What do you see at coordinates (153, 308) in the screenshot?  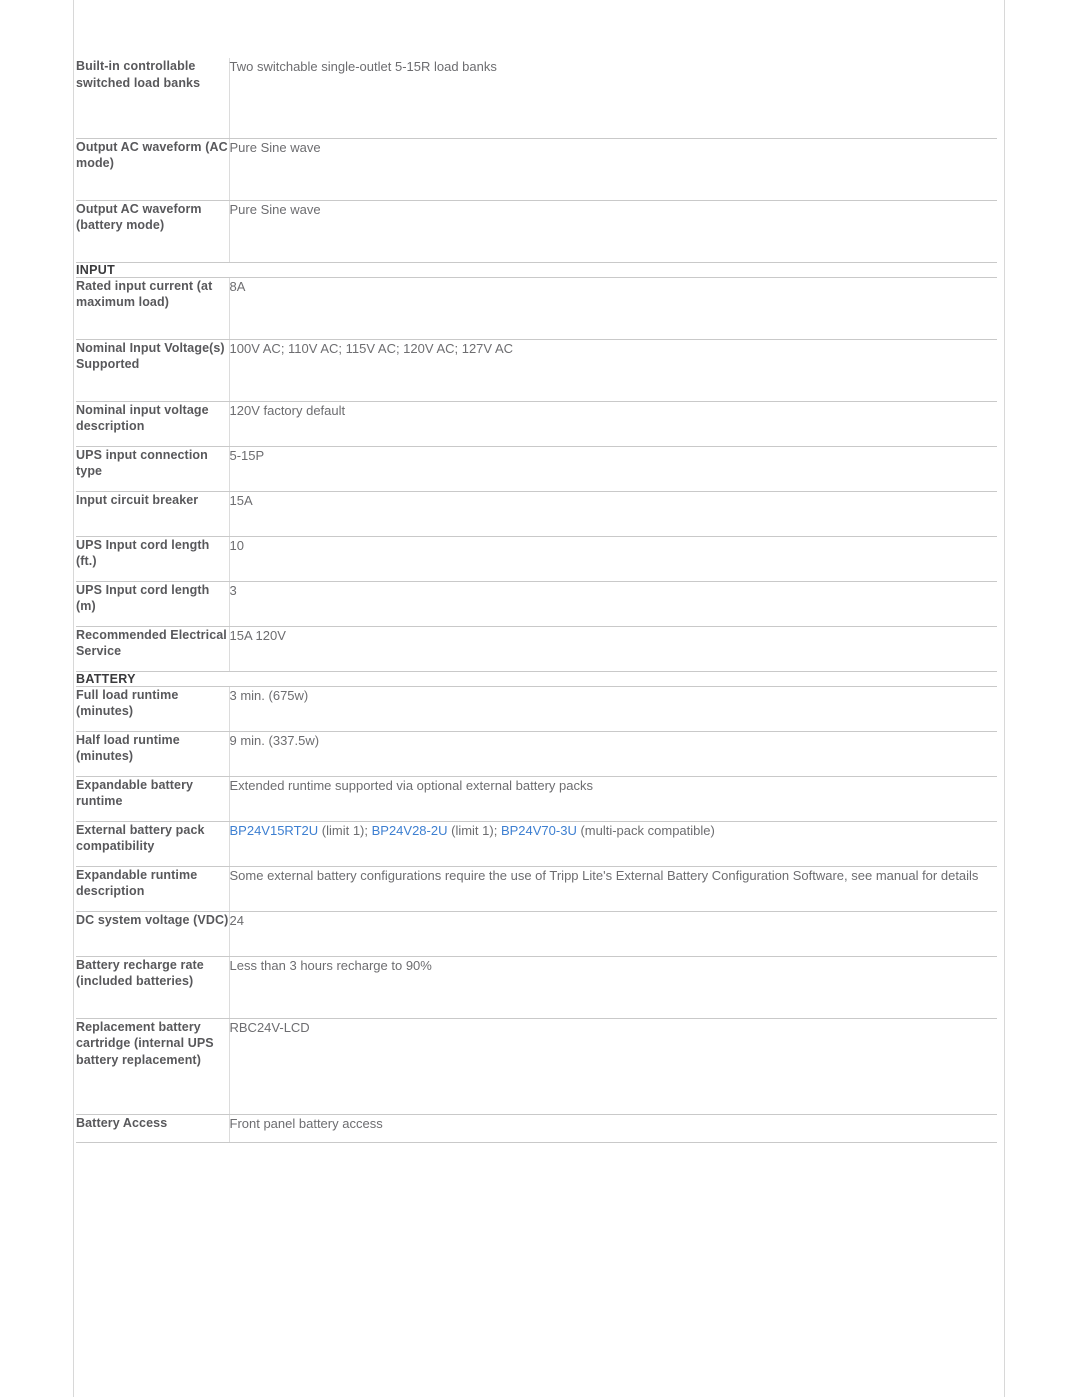 I see `spec-label: Rated input current (at maximum load)` at bounding box center [153, 308].